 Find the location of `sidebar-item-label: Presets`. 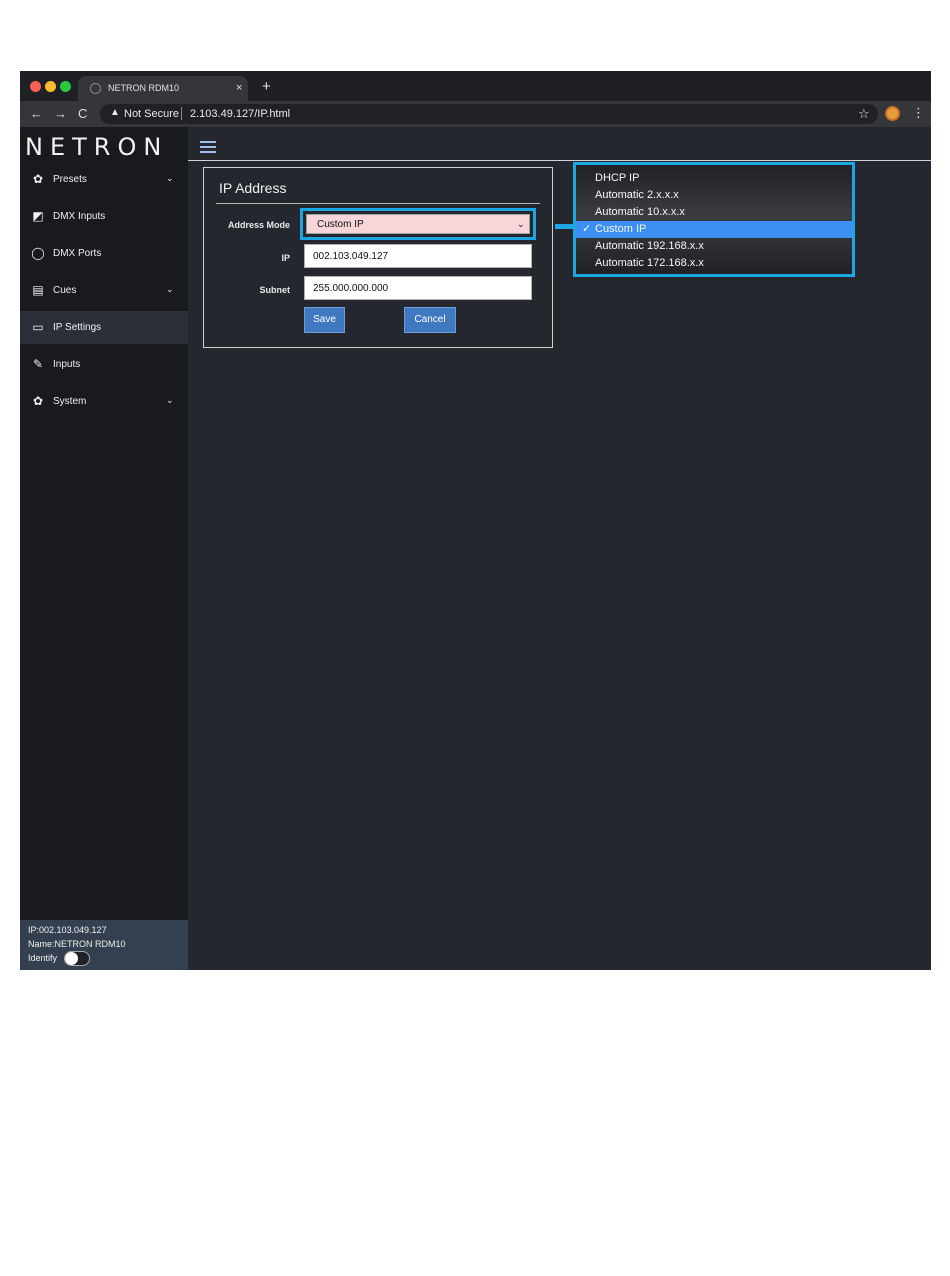

sidebar-item-label: Presets is located at coordinates (70, 179).